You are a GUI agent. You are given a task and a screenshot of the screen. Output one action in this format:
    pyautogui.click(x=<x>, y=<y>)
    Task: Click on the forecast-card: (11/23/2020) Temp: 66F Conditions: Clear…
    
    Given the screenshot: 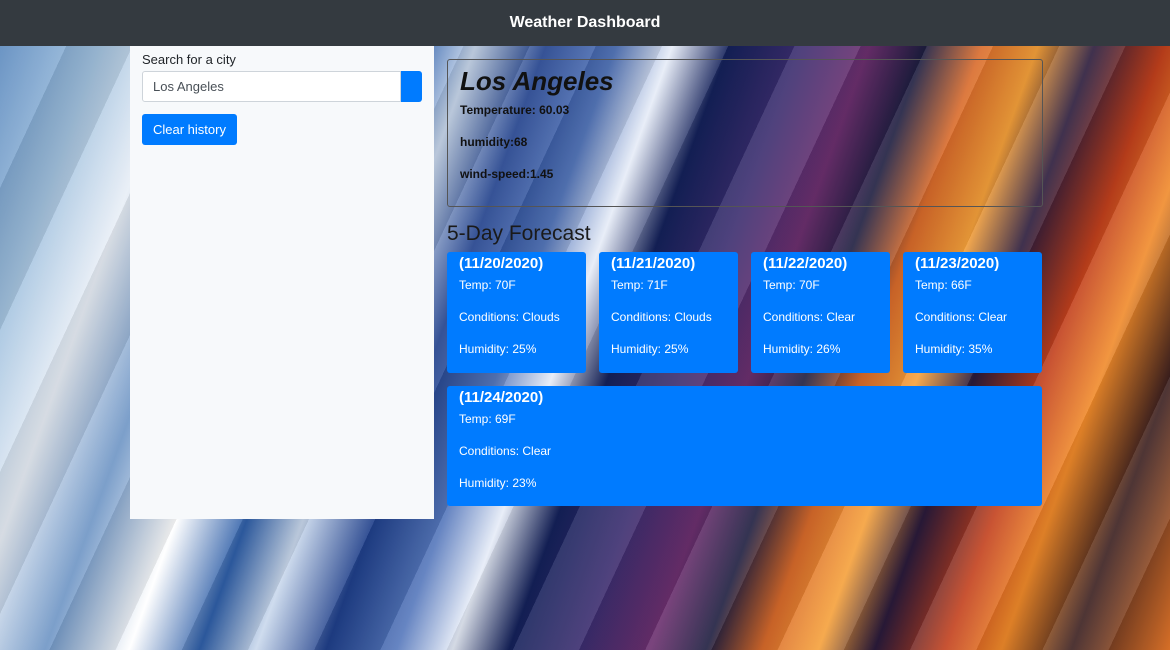 What is the action you would take?
    pyautogui.click(x=972, y=312)
    